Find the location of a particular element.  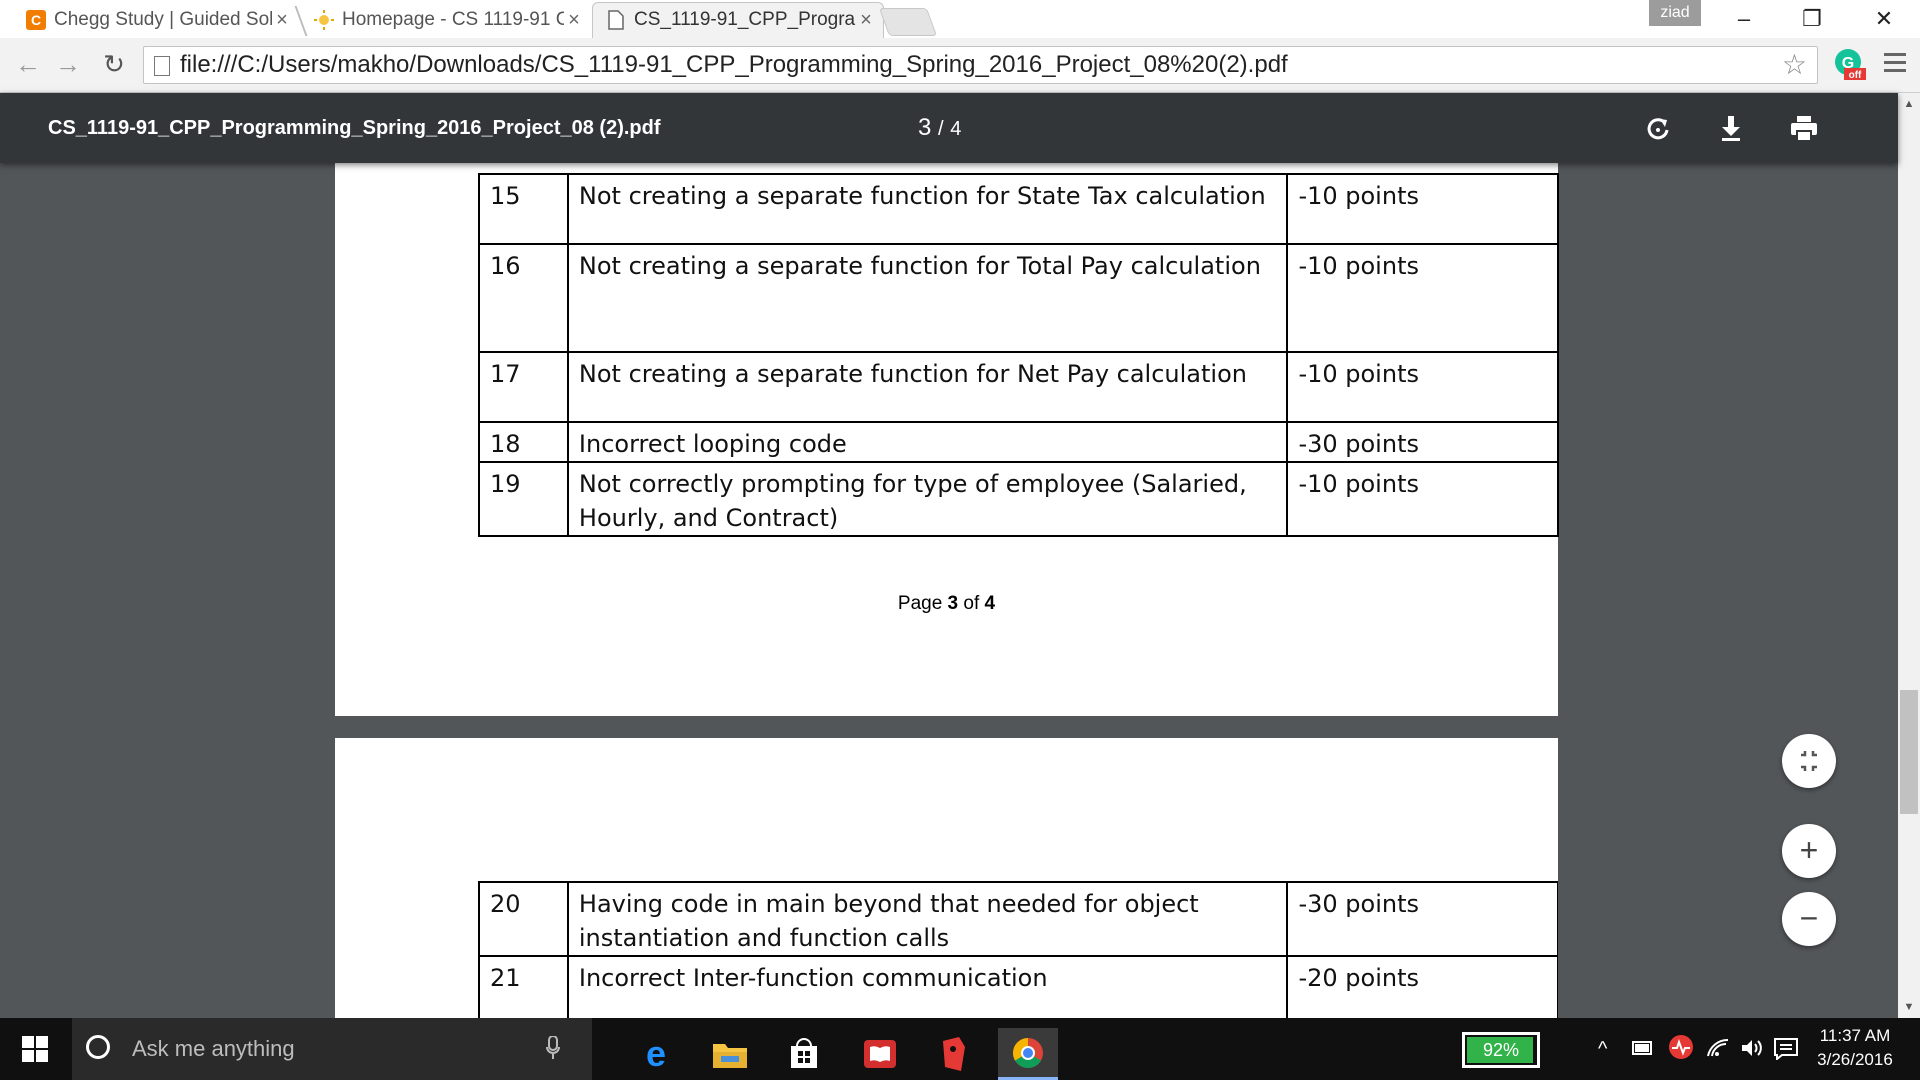

clock-date: 3/26/2016 is located at coordinates (1855, 1059).